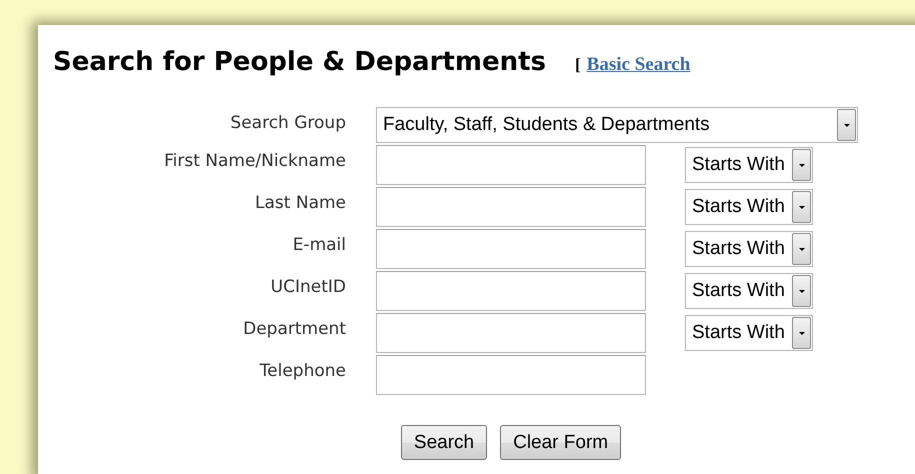  I want to click on field-label: Search Group, so click(287, 123).